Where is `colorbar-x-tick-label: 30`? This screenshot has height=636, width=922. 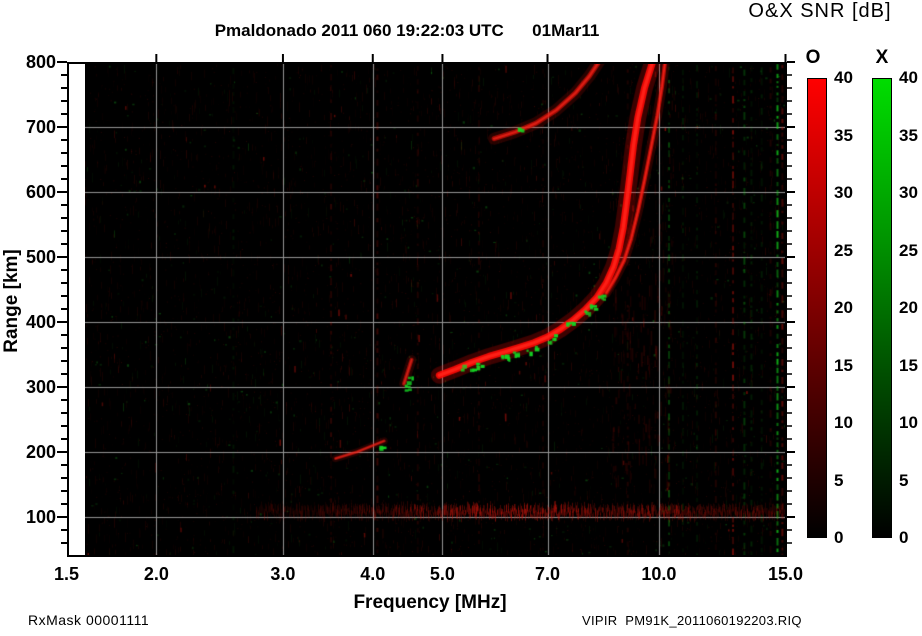 colorbar-x-tick-label: 30 is located at coordinates (908, 192).